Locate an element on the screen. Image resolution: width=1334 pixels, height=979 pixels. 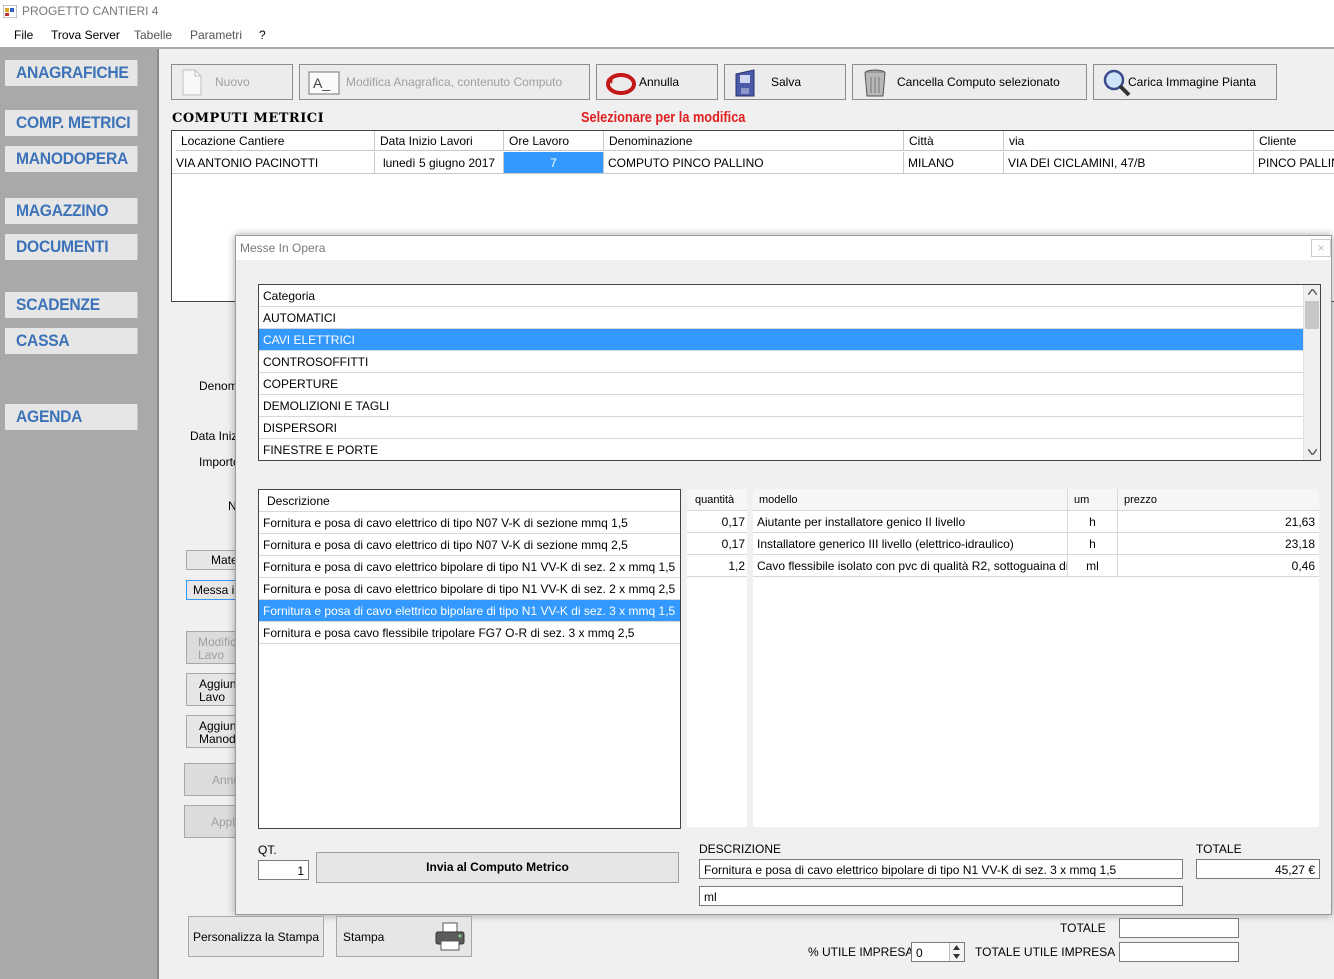
list-item: AUTOMATICI is located at coordinates (781, 318).